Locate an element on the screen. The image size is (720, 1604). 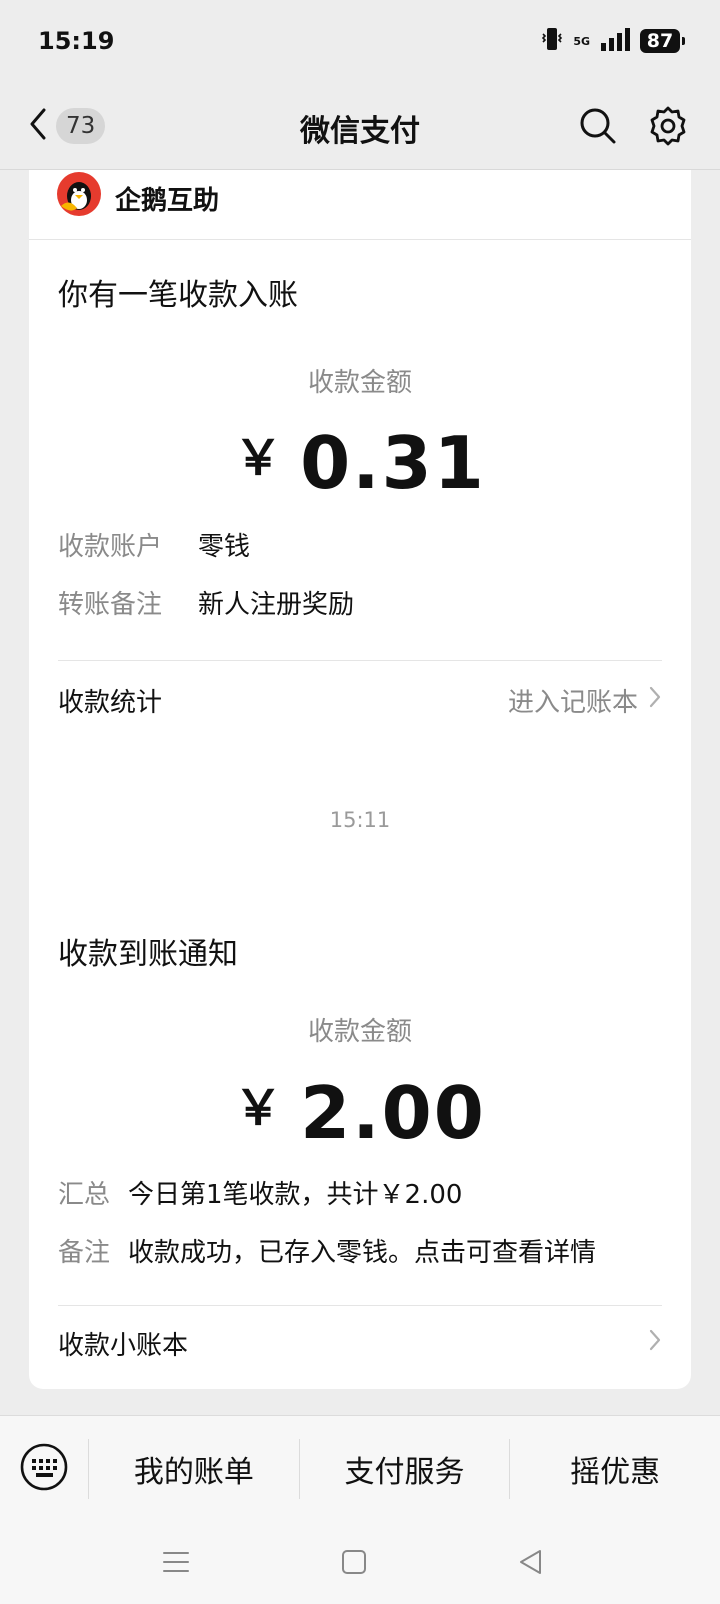
sender-name: 企鹅互助 is located at coordinates (167, 201).